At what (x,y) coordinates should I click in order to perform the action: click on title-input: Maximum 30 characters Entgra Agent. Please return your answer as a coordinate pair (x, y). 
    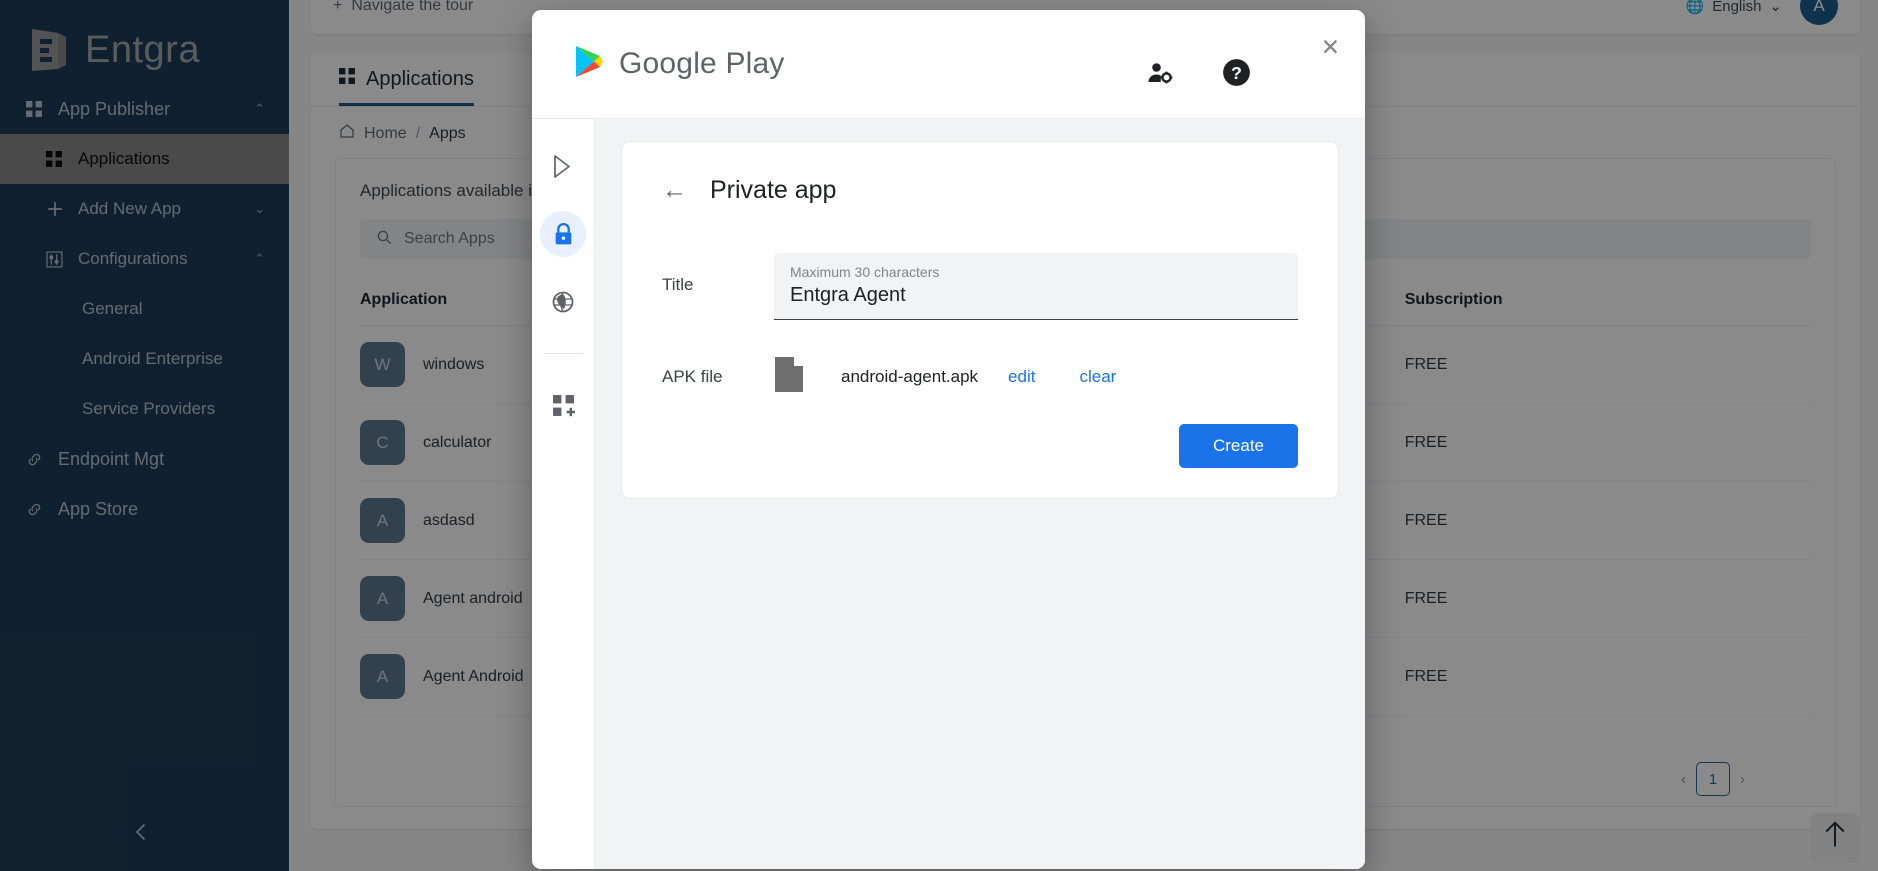
    Looking at the image, I should click on (1036, 286).